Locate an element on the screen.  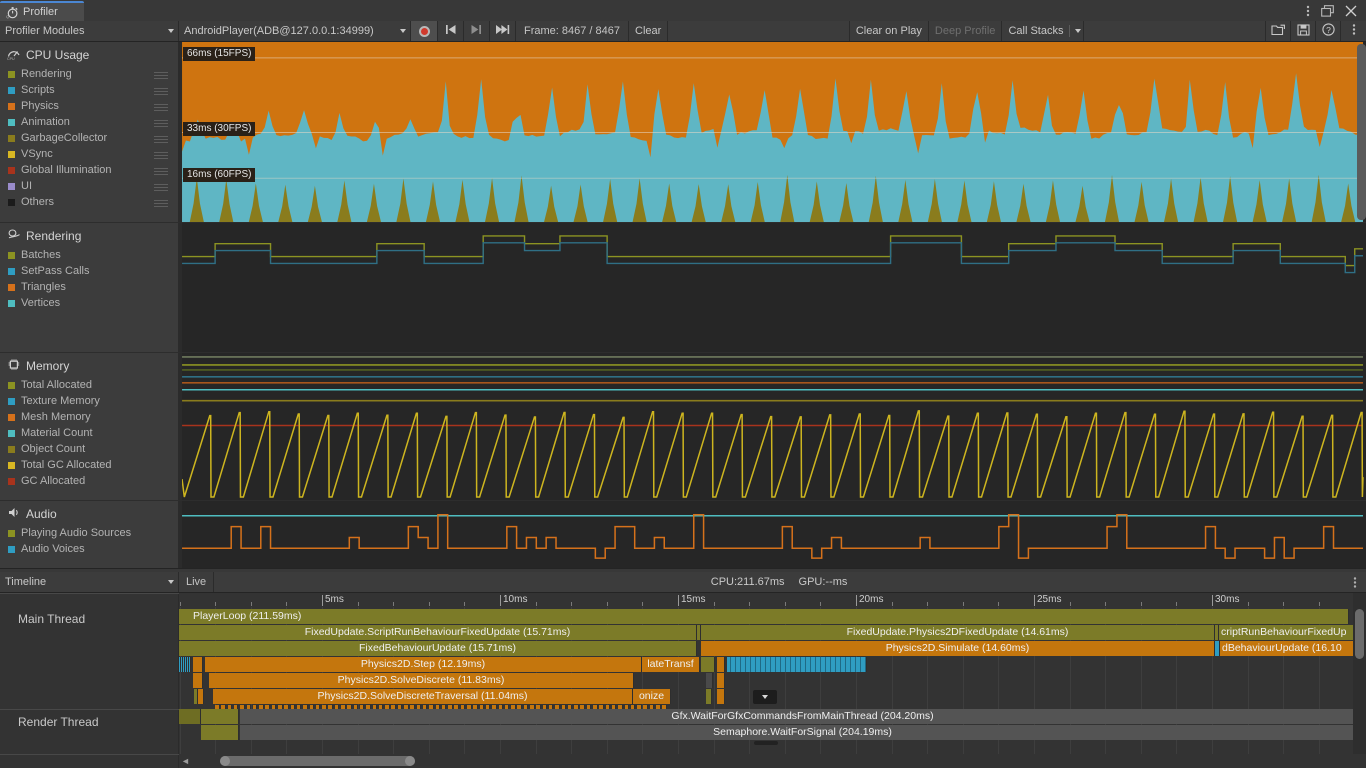
legend-item: VSync is located at coordinates (93, 154).